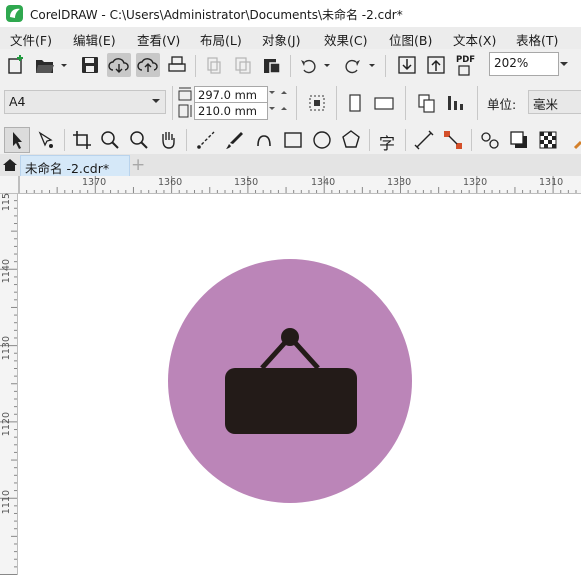 The image size is (581, 575). What do you see at coordinates (456, 103) in the screenshot?
I see `current-page-button` at bounding box center [456, 103].